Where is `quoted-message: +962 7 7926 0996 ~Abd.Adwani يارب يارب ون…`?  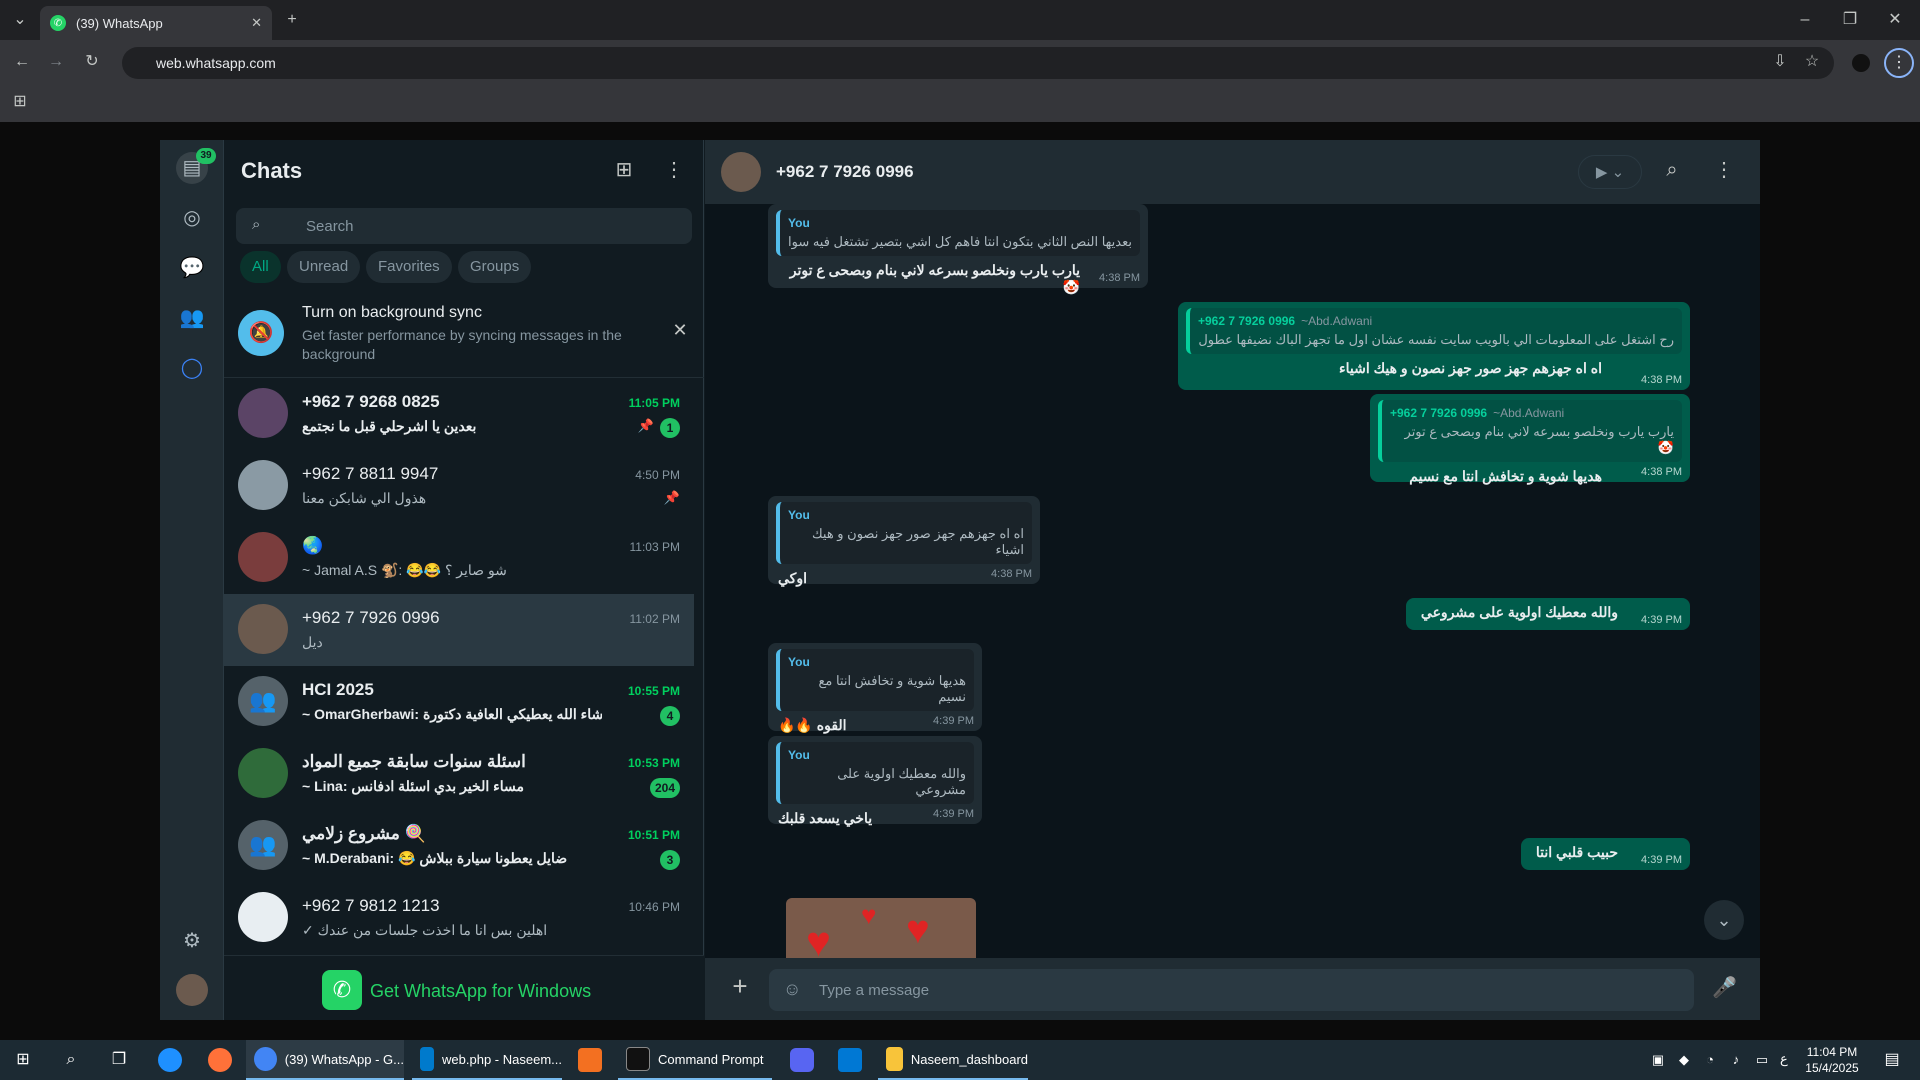
quoted-message: +962 7 7926 0996 ~Abd.Adwani يارب يارب ون… is located at coordinates (1530, 431).